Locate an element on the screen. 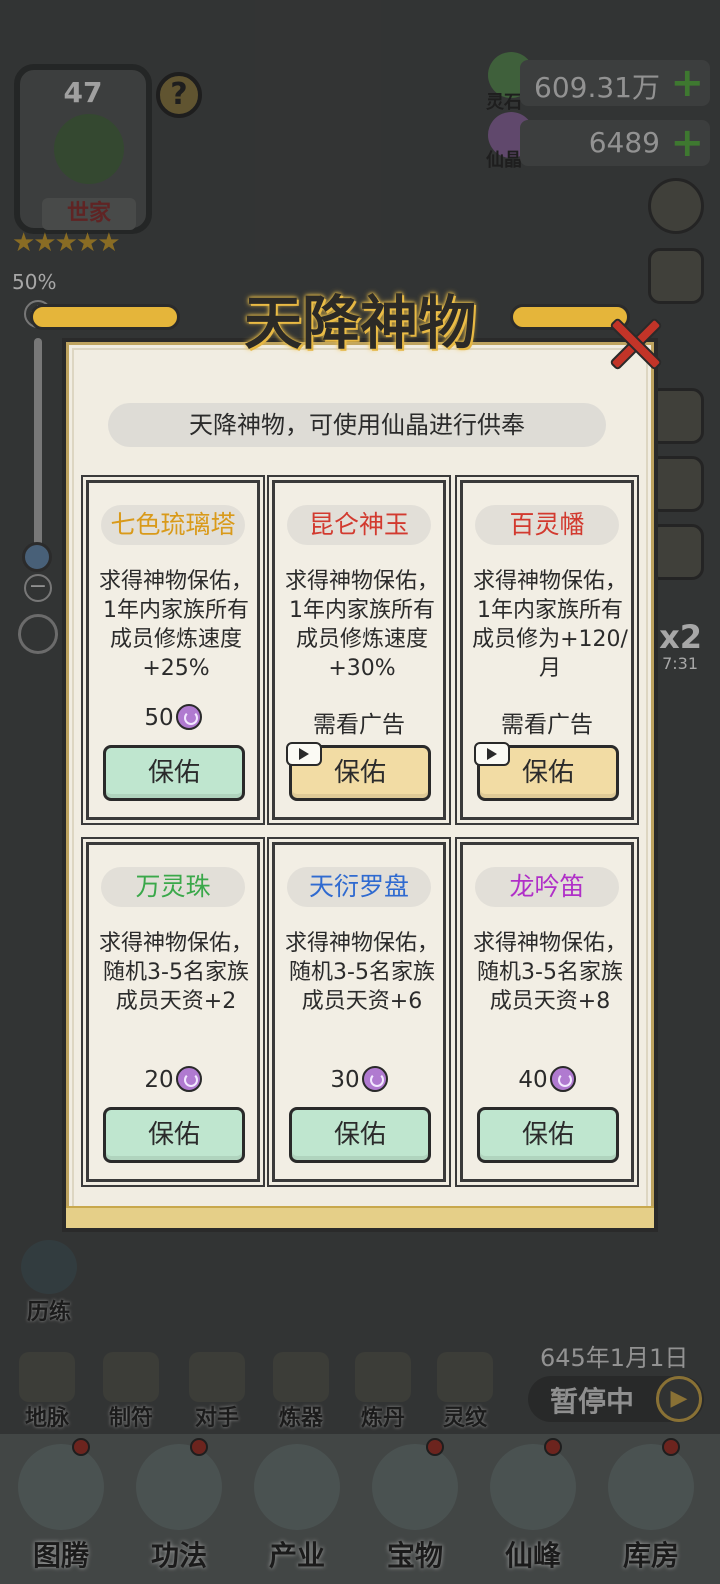  lingshi-label: 灵石 is located at coordinates (504, 102).